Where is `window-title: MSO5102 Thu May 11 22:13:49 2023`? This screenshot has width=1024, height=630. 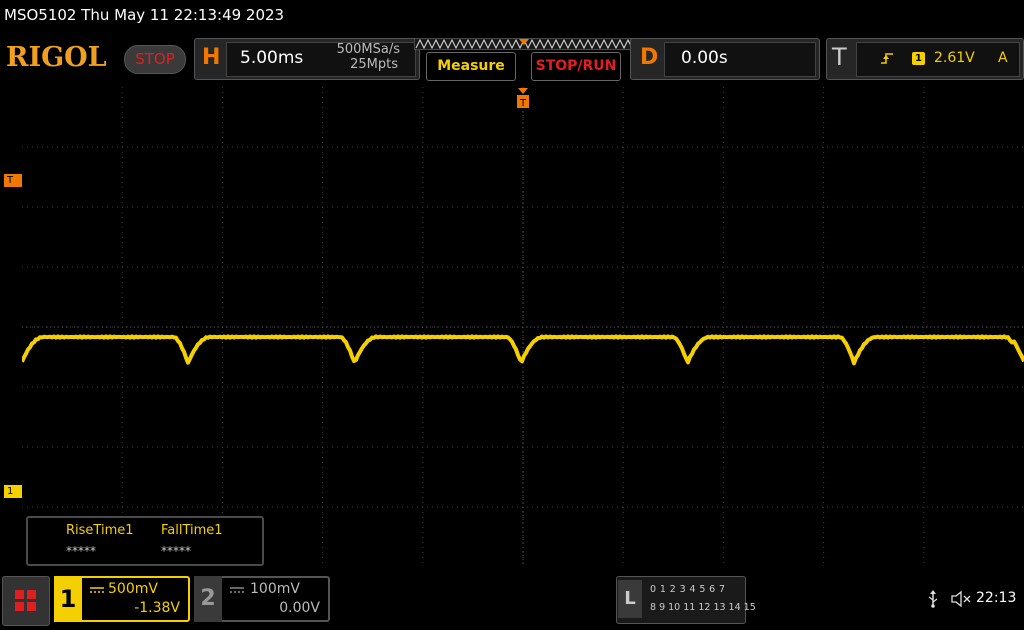
window-title: MSO5102 Thu May 11 22:13:49 2023 is located at coordinates (144, 15).